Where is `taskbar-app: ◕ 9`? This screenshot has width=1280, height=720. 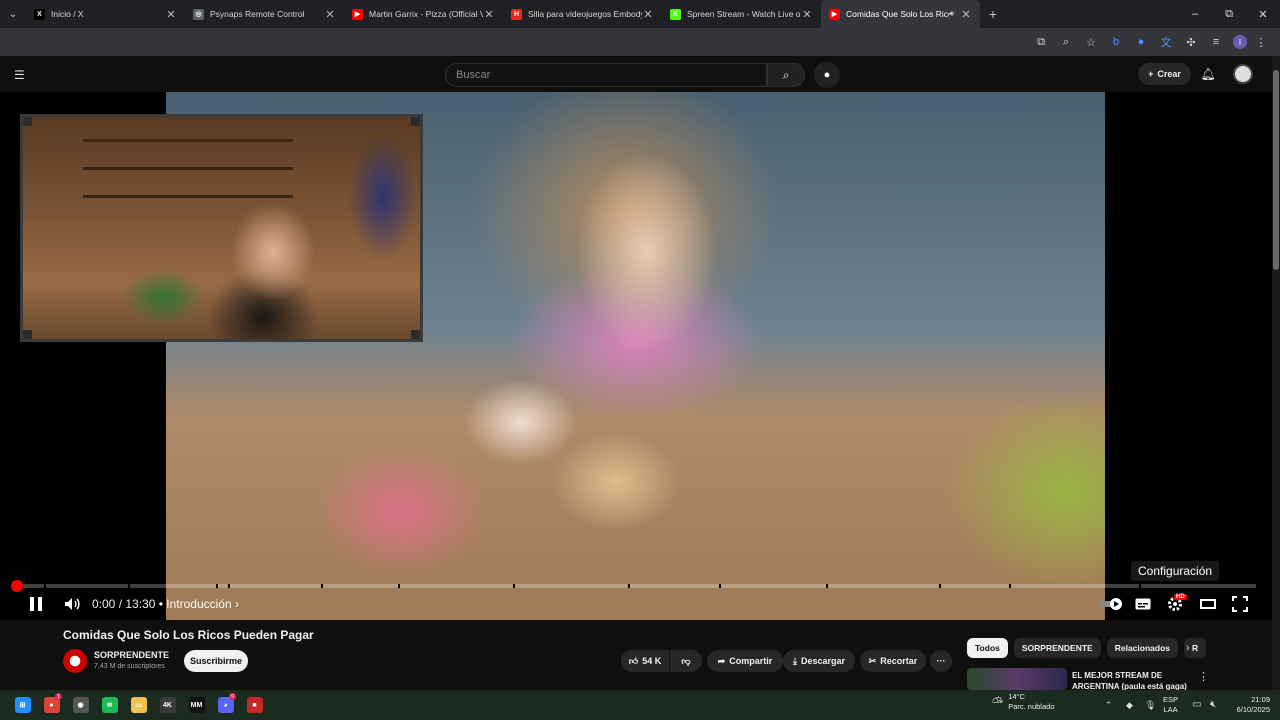
taskbar-app: ◕ 9 is located at coordinates (225, 705).